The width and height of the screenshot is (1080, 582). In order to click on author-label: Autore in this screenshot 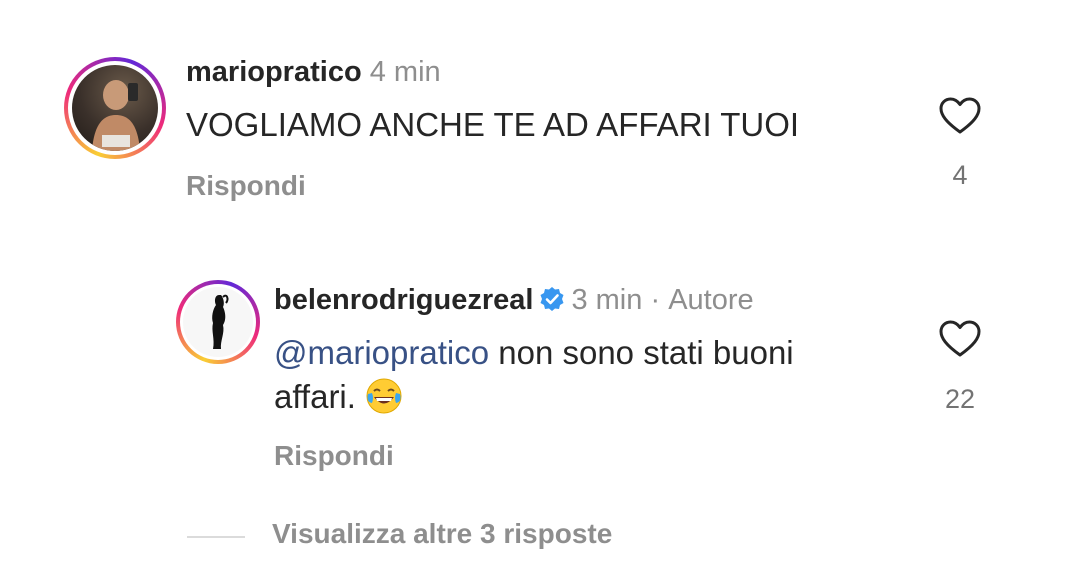, I will do `click(711, 300)`.